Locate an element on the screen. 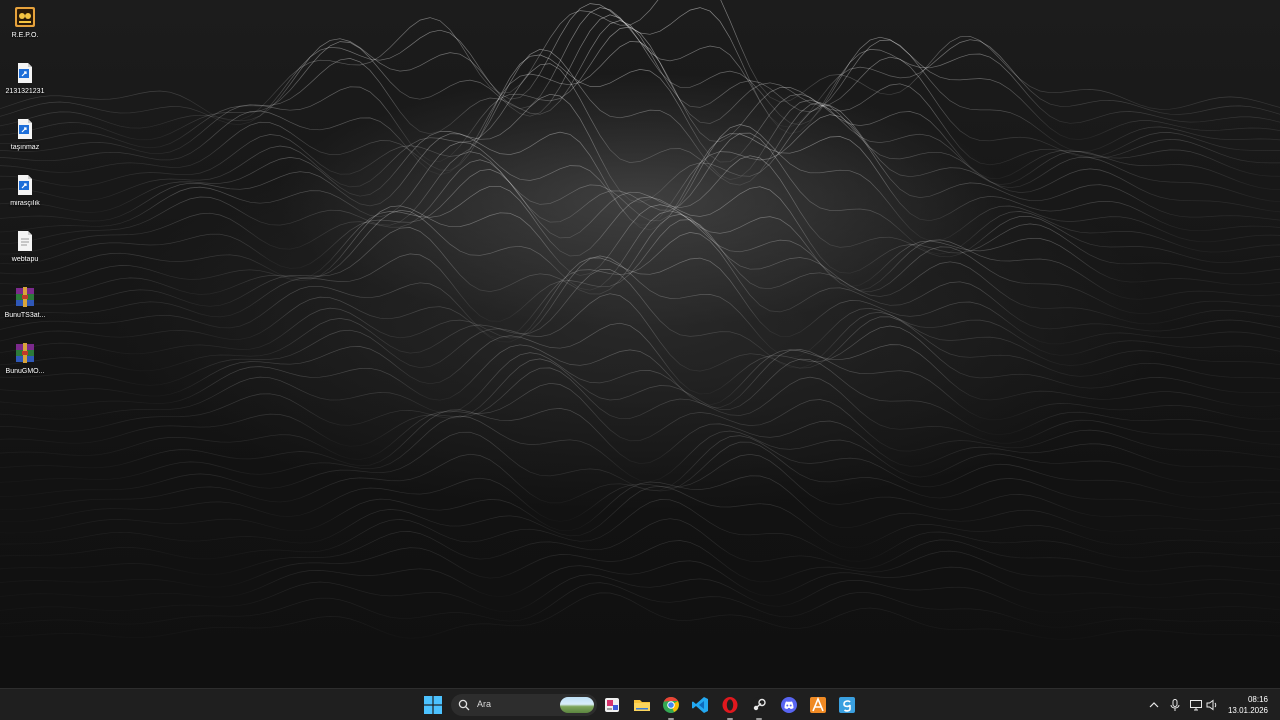 Image resolution: width=1280 pixels, height=720 pixels. desktop-icon-webtapu: webtapu is located at coordinates (25, 252).